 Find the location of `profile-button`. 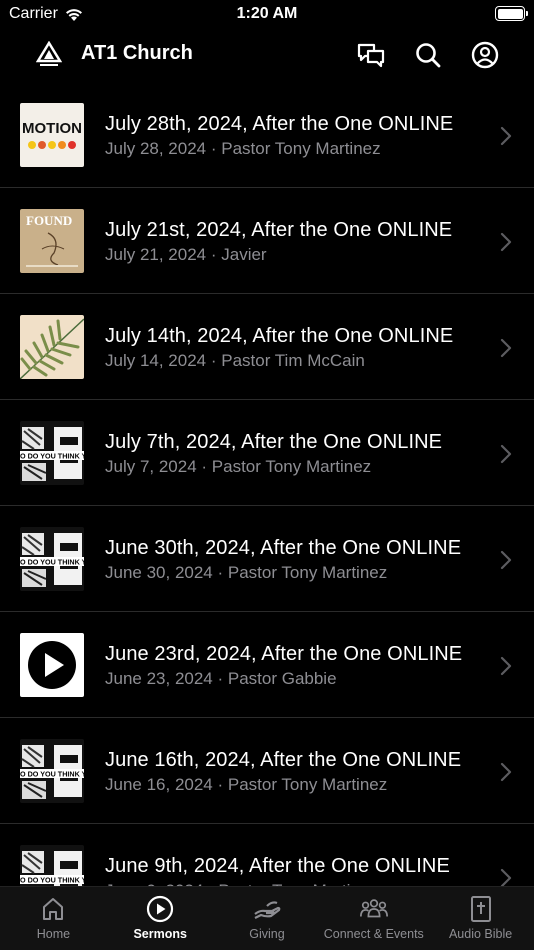

profile-button is located at coordinates (485, 55).